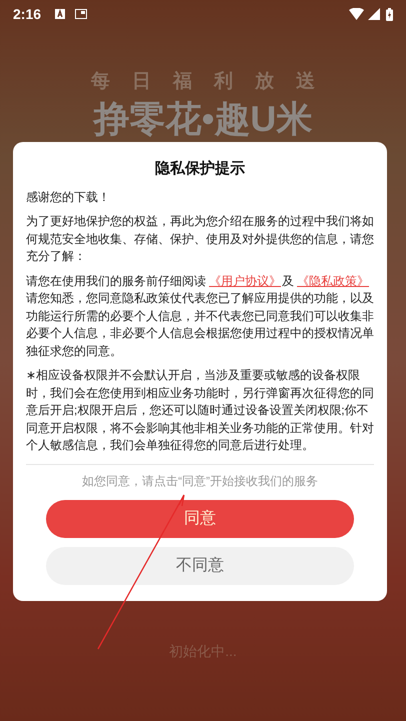 Image resolution: width=406 pixels, height=721 pixels. I want to click on agree-button: 同意, so click(200, 519).